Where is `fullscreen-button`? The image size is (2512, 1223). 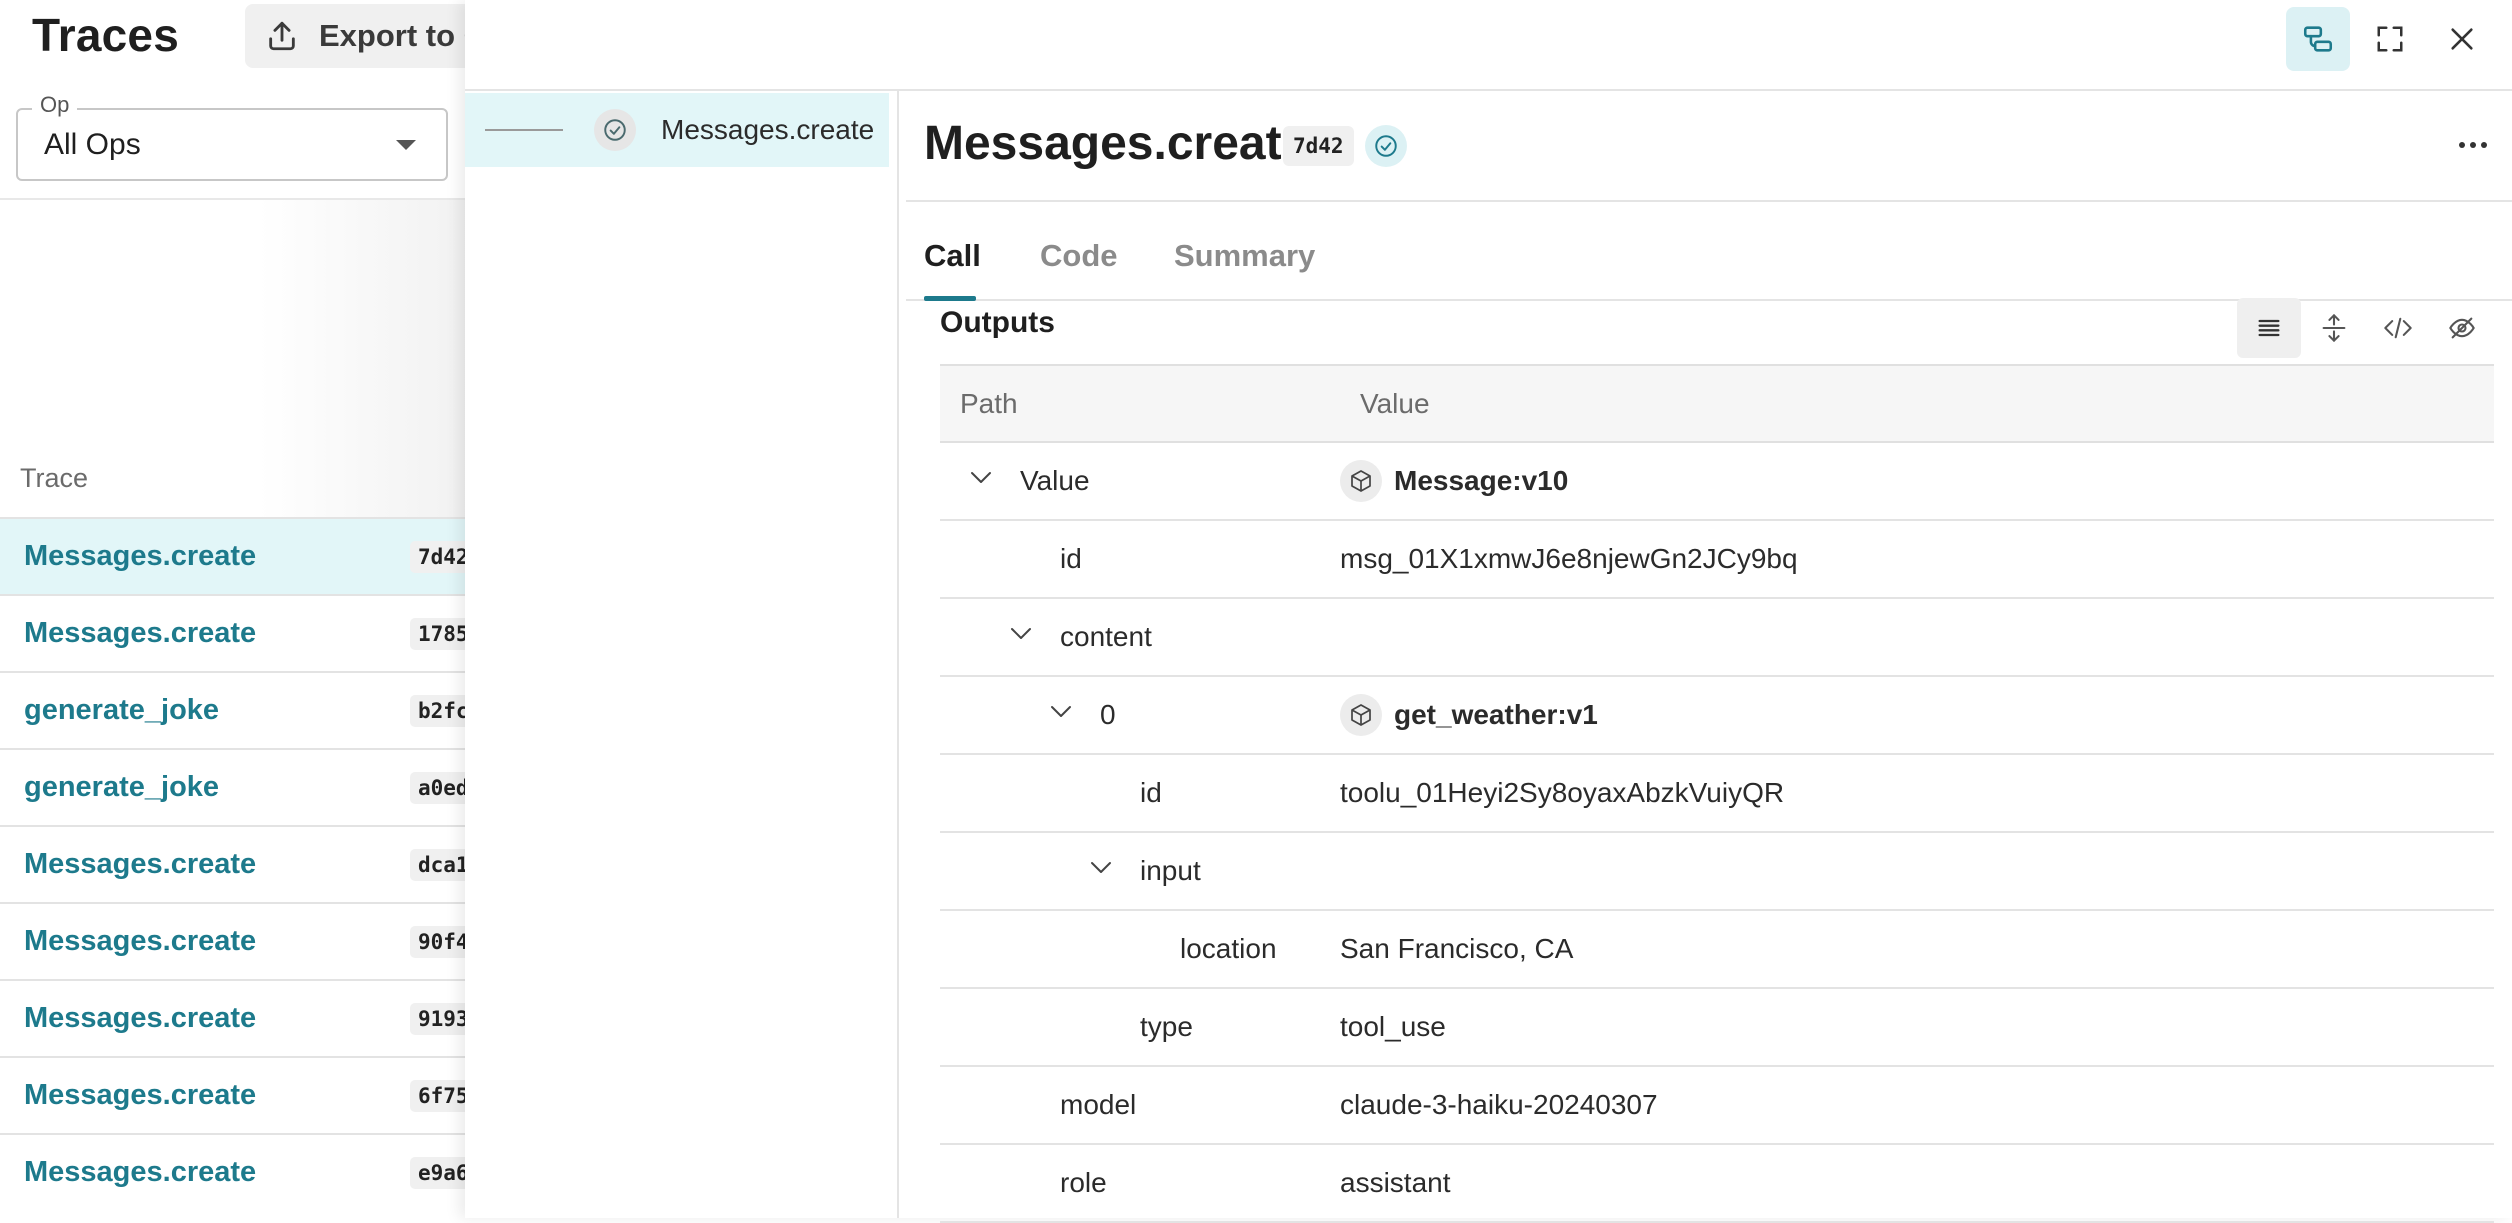 fullscreen-button is located at coordinates (2390, 39).